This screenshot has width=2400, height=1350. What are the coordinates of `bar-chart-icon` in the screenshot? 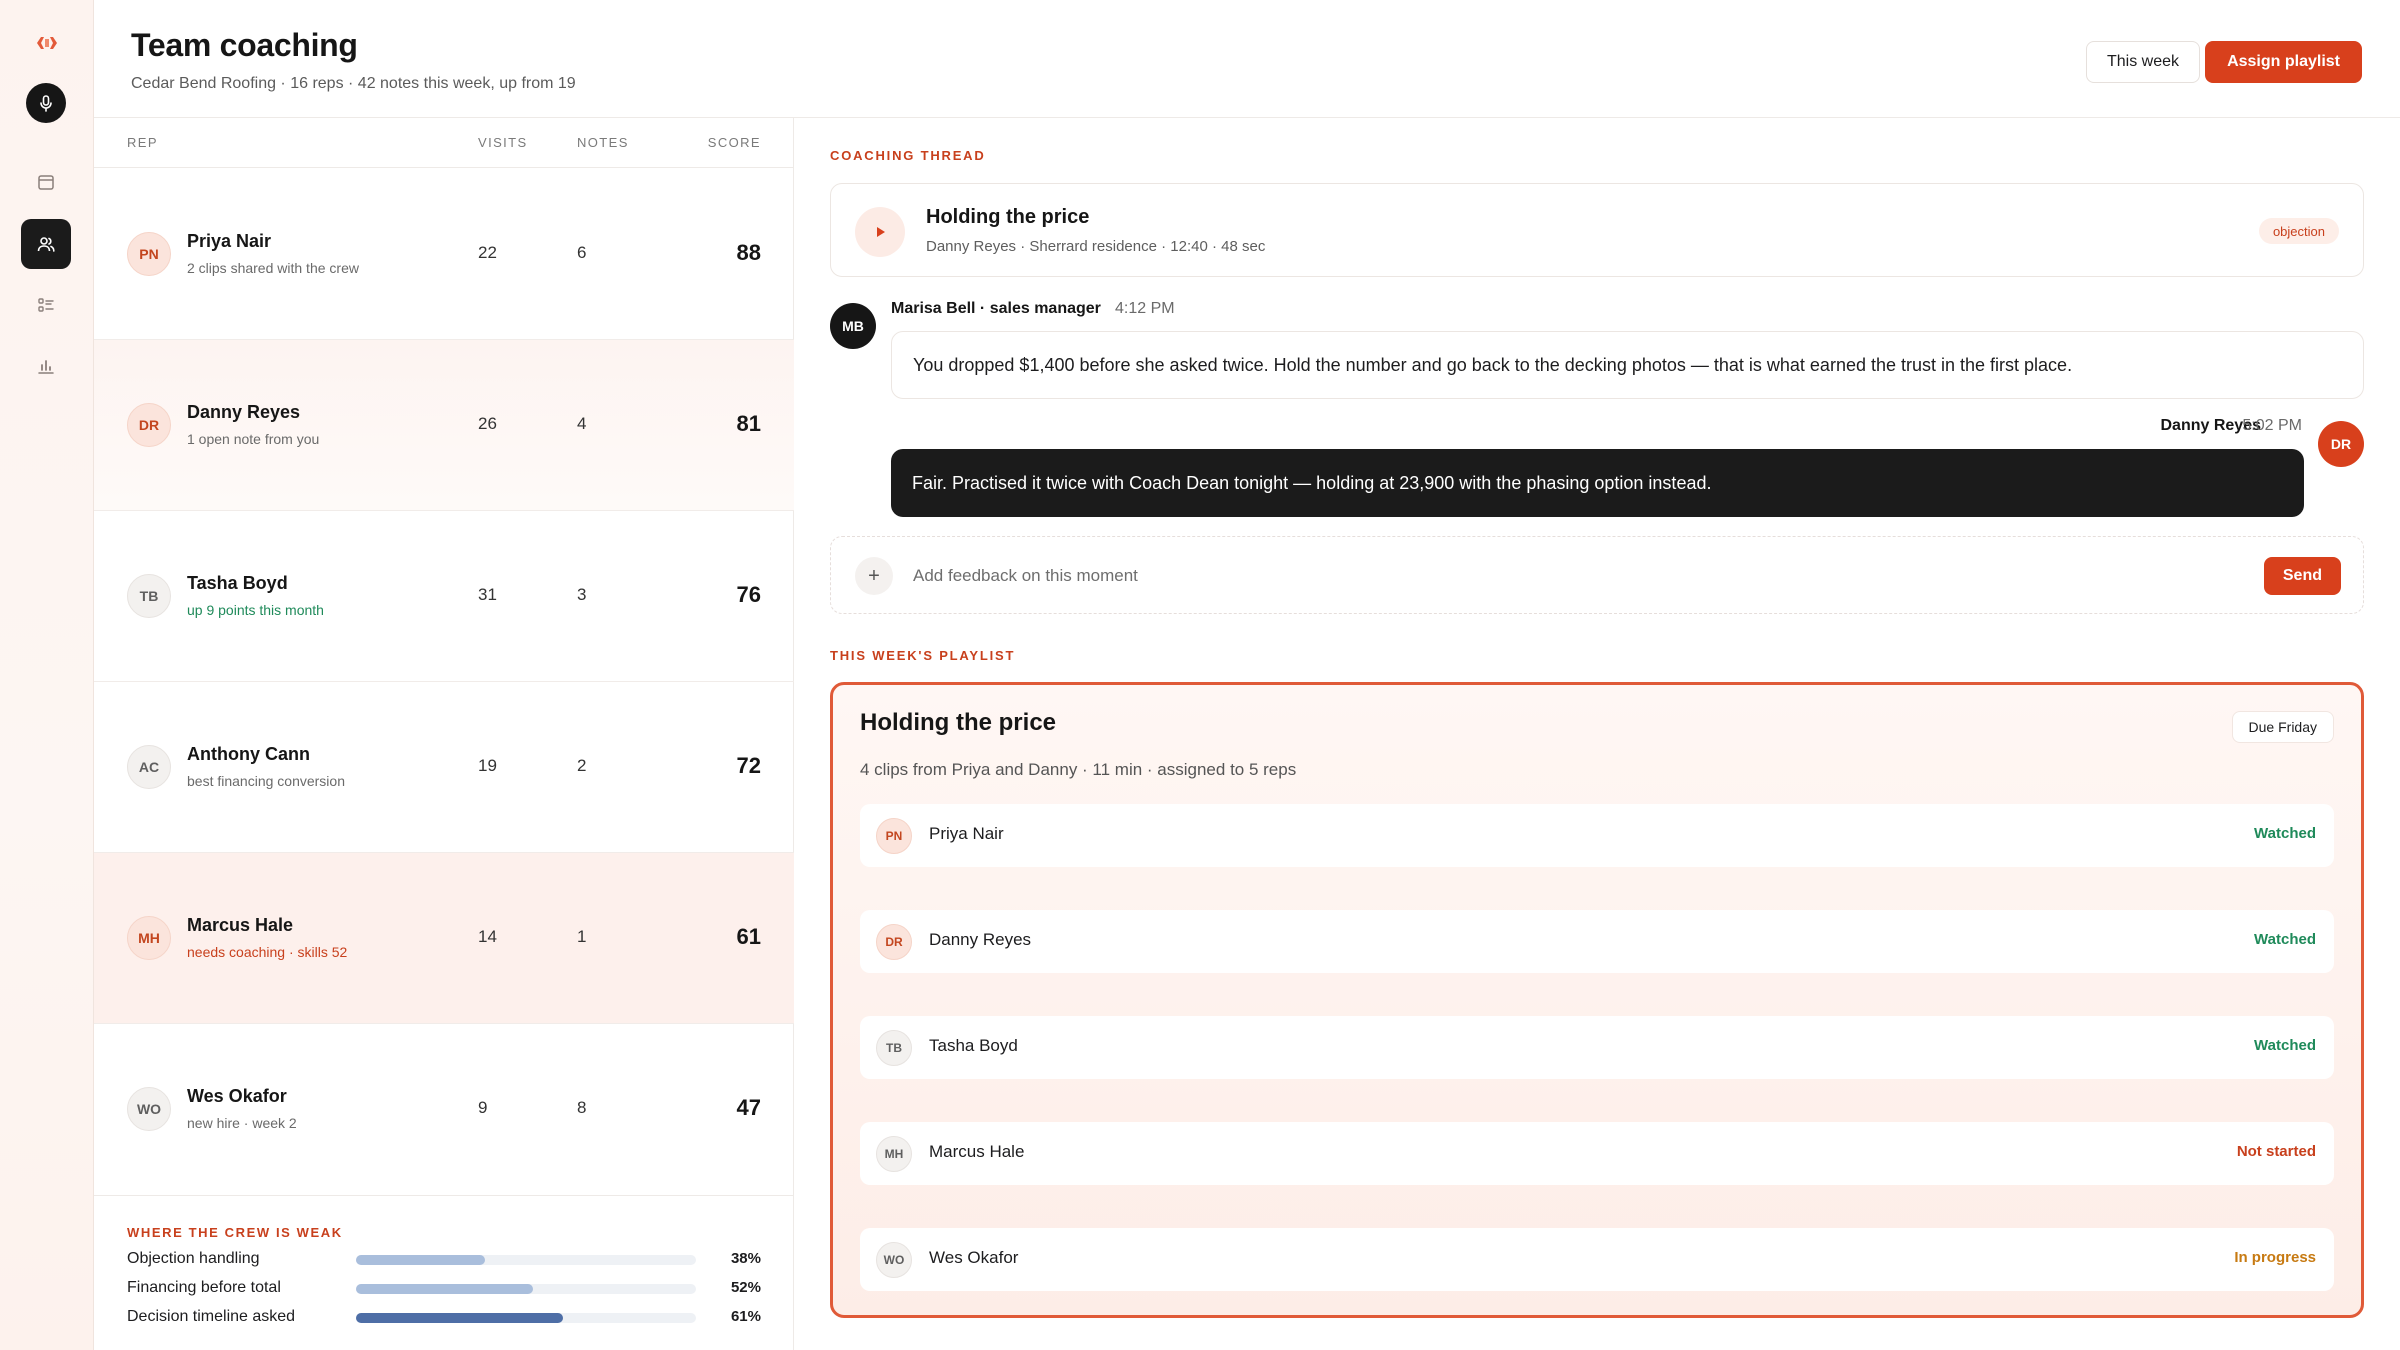 It's located at (46, 366).